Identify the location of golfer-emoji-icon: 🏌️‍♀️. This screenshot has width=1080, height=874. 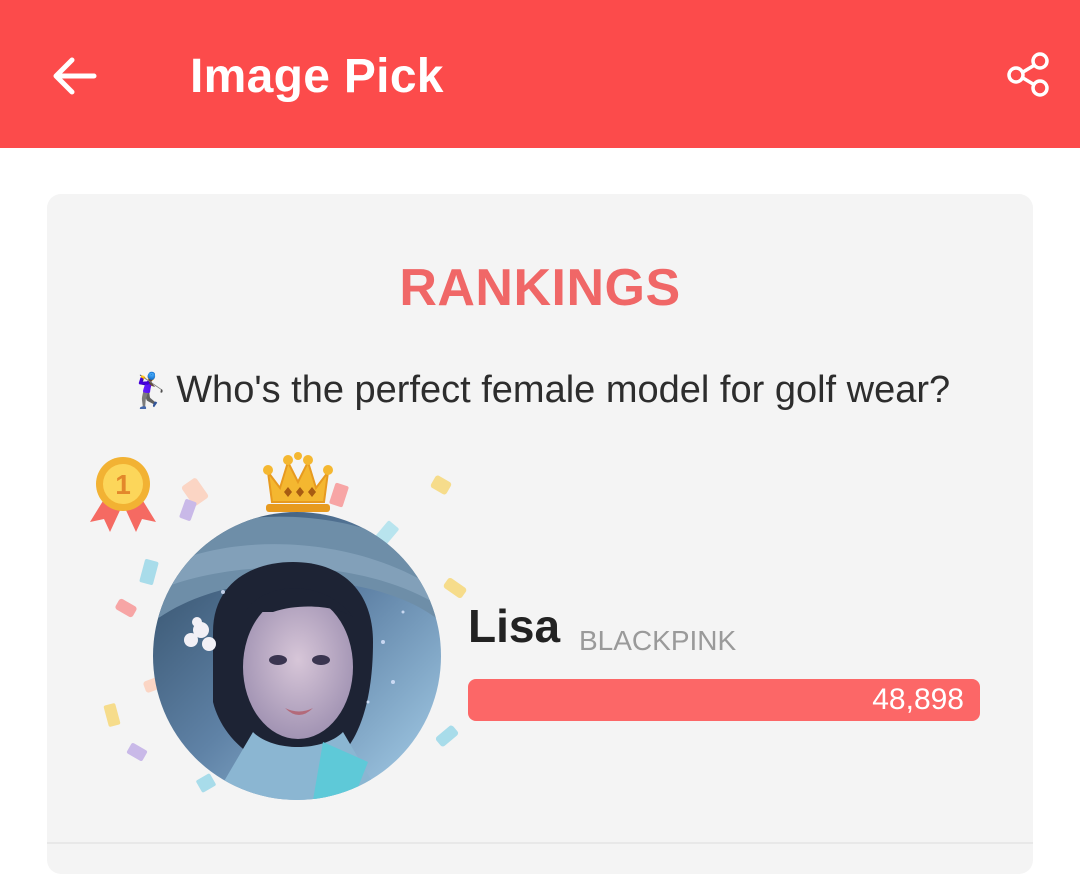
(151, 391).